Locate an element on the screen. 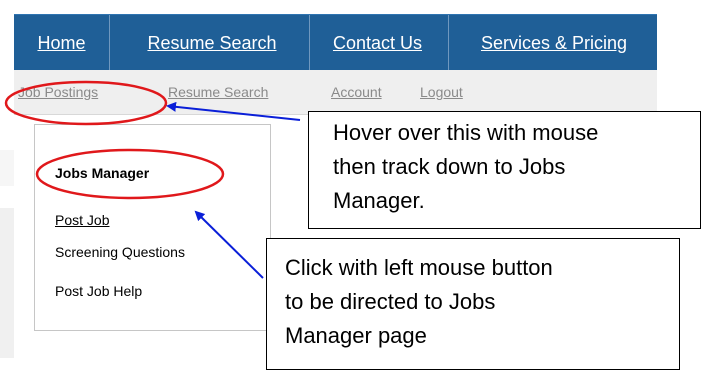 This screenshot has width=703, height=379. menu-item-post-job: Post Job is located at coordinates (82, 220).